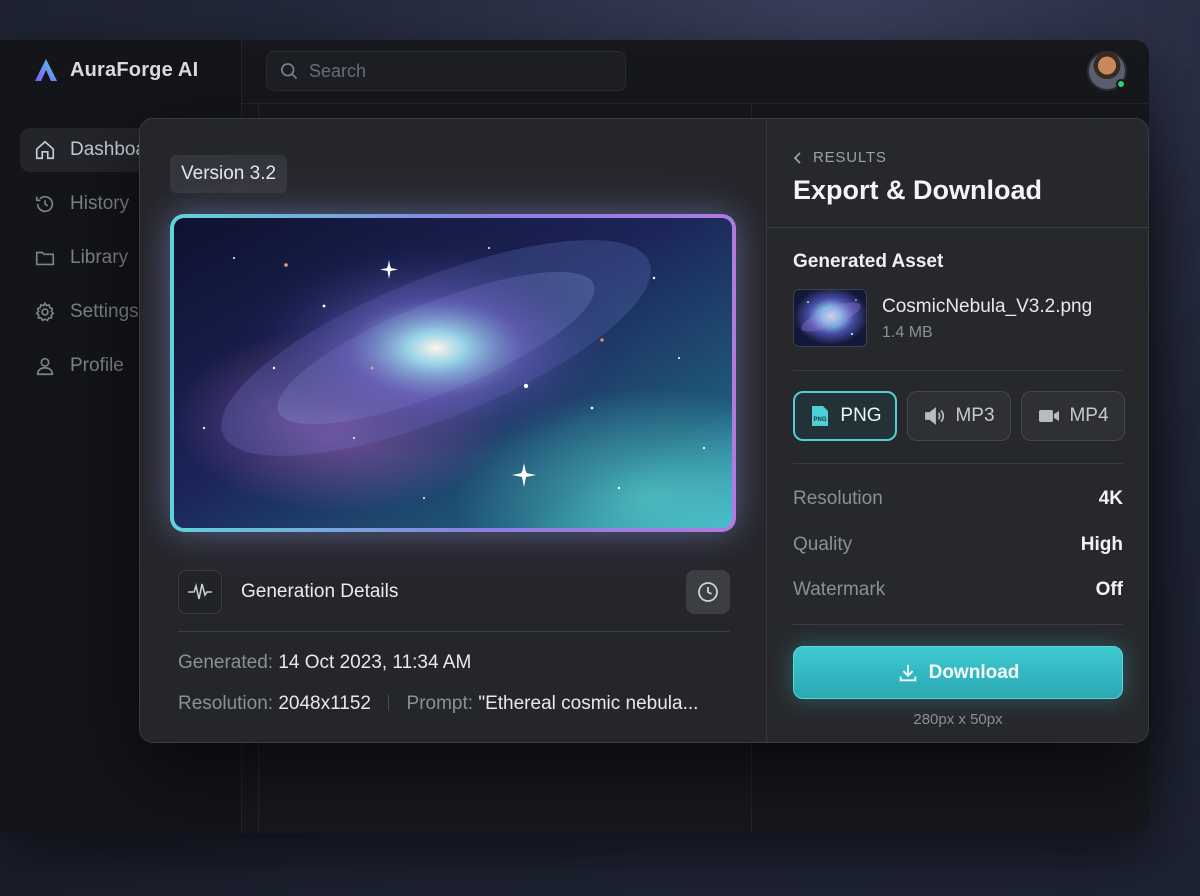 This screenshot has width=1200, height=896. I want to click on history-icon, so click(44, 204).